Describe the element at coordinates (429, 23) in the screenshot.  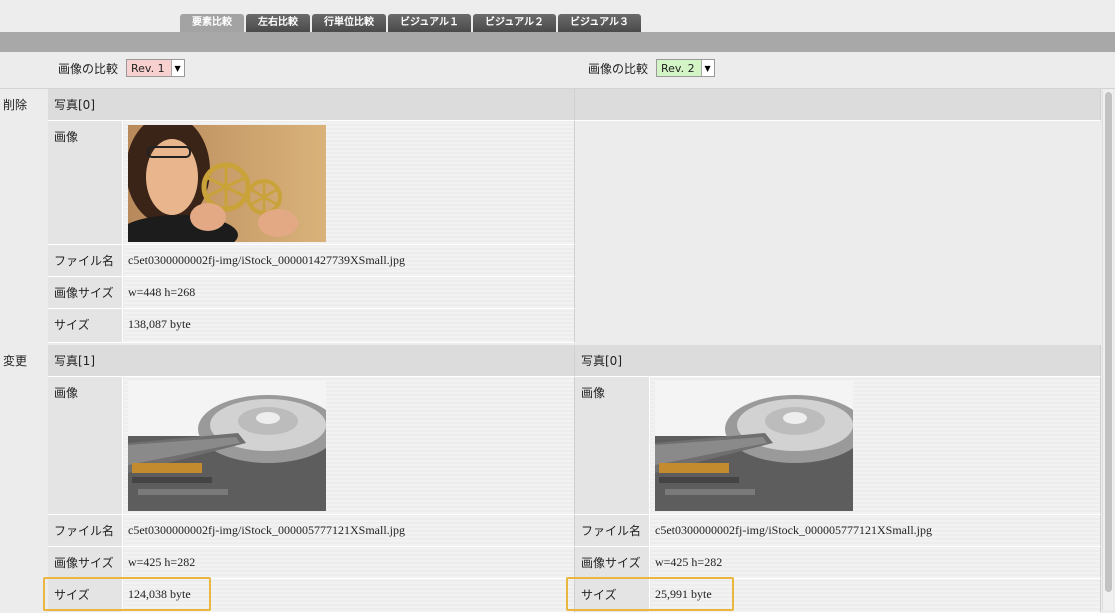
I see `tab-visual-1: ビジュアル１` at that location.